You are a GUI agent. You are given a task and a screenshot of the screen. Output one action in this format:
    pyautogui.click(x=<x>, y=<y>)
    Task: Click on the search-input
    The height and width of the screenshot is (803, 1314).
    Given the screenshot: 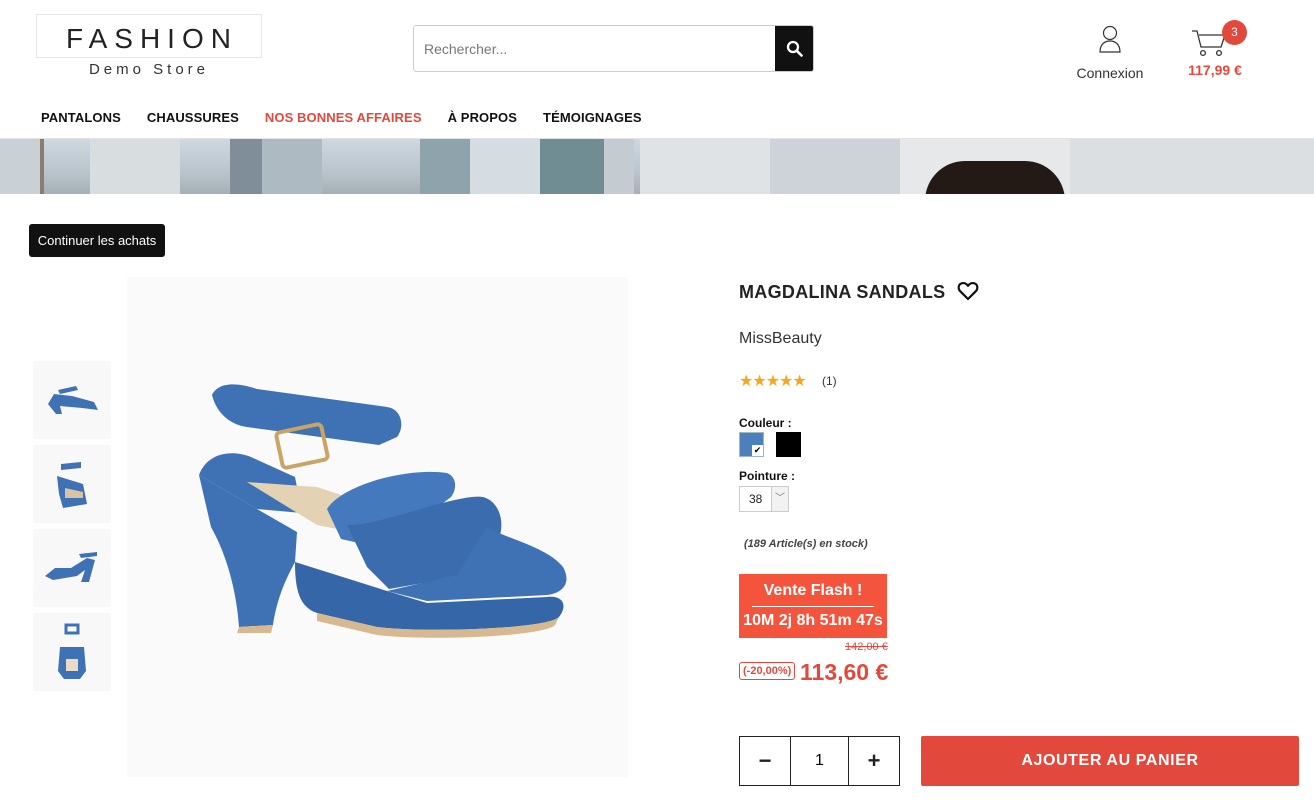 What is the action you would take?
    pyautogui.click(x=595, y=48)
    